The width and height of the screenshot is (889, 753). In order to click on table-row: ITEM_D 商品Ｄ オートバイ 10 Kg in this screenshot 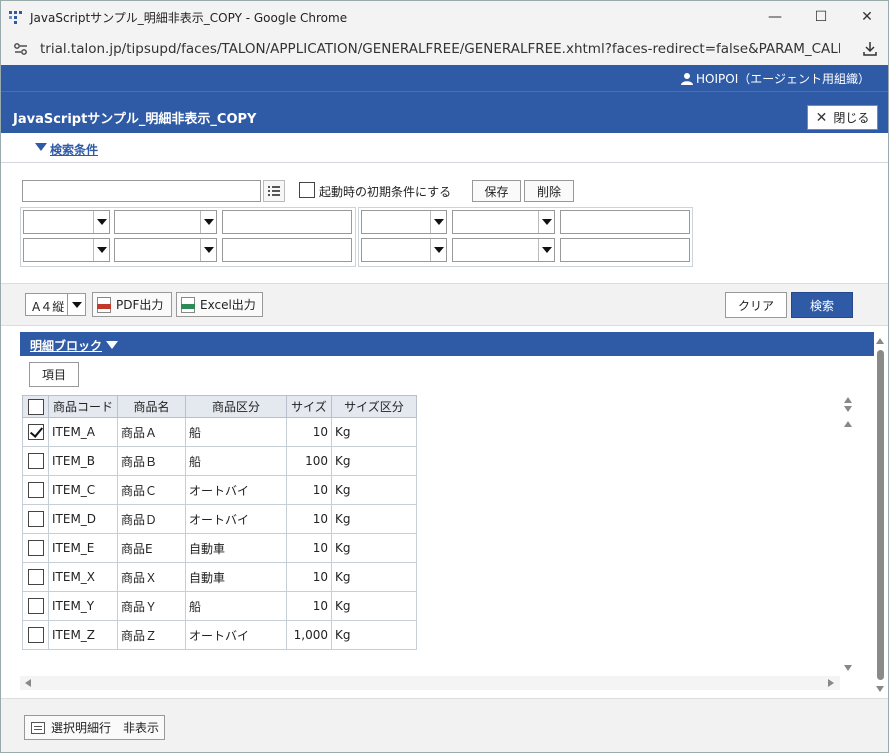, I will do `click(219, 519)`.